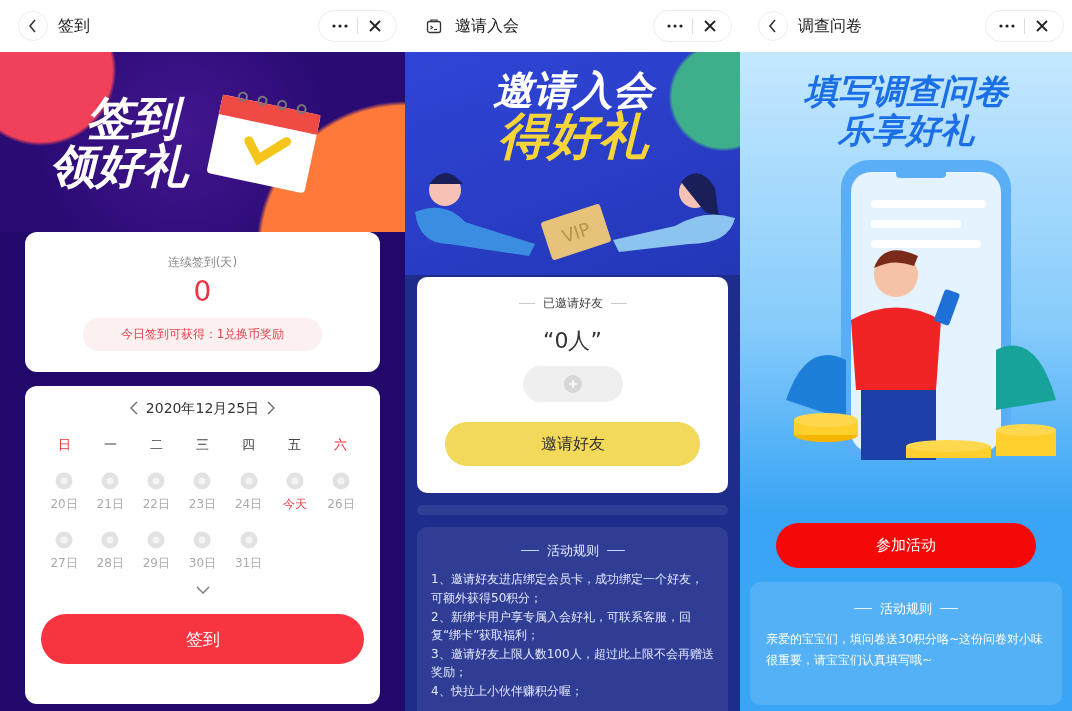 The height and width of the screenshot is (711, 1072). Describe the element at coordinates (906, 131) in the screenshot. I see `banner-title: 乐享好礼` at that location.